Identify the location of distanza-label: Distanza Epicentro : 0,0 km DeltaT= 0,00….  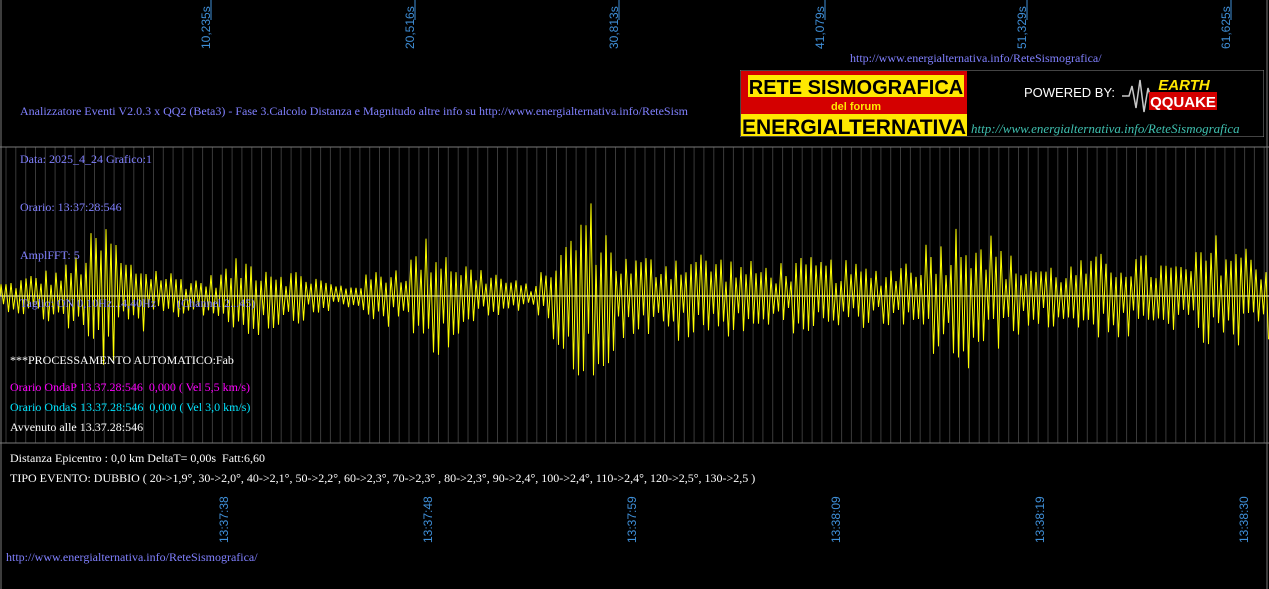
(138, 458).